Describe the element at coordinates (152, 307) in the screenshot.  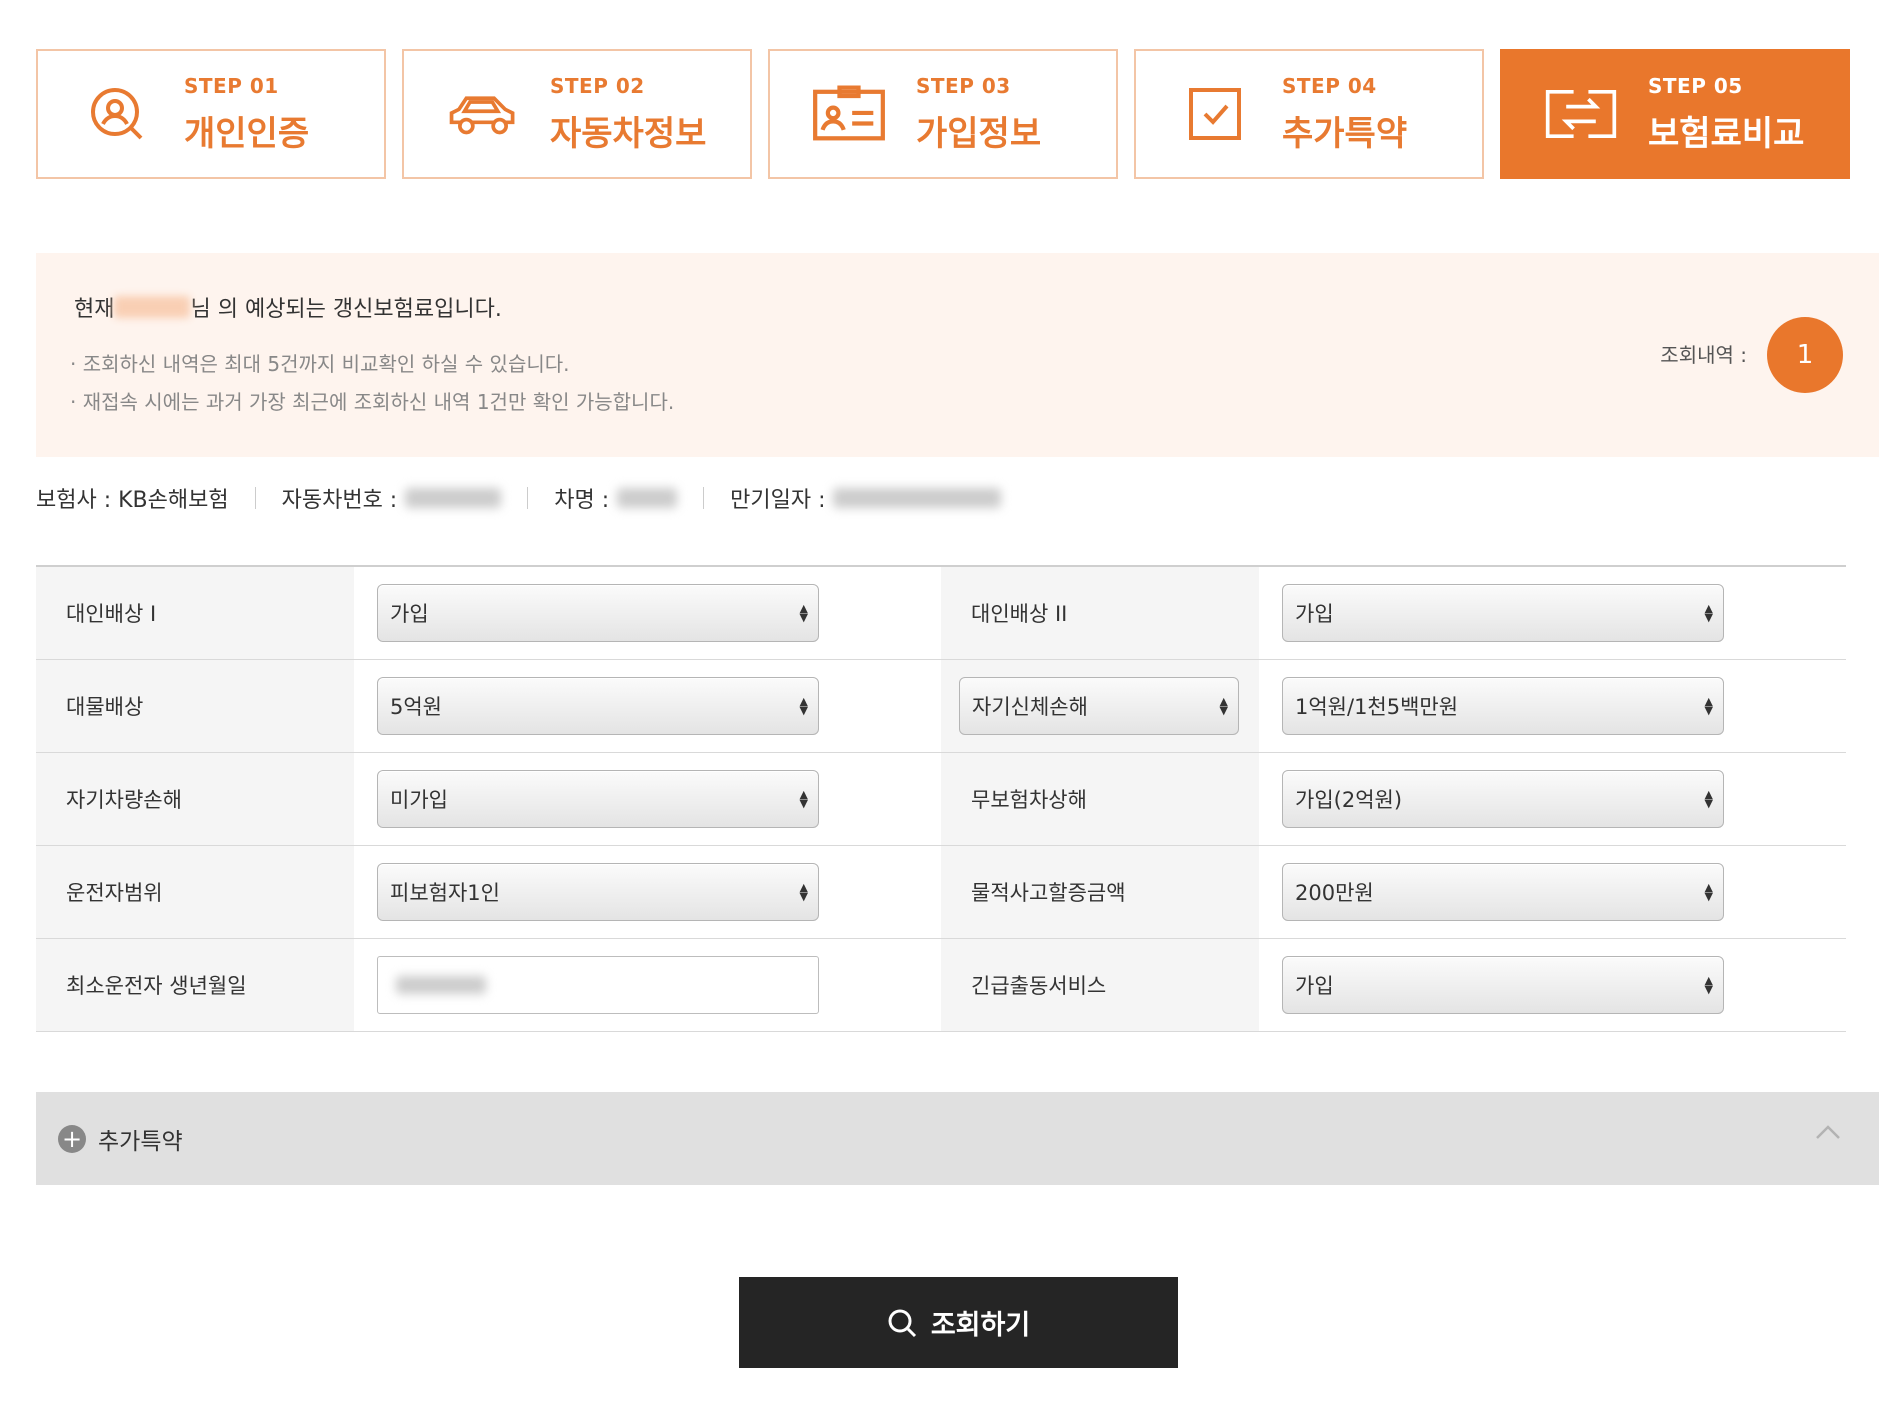
I see `blurred-user-name` at that location.